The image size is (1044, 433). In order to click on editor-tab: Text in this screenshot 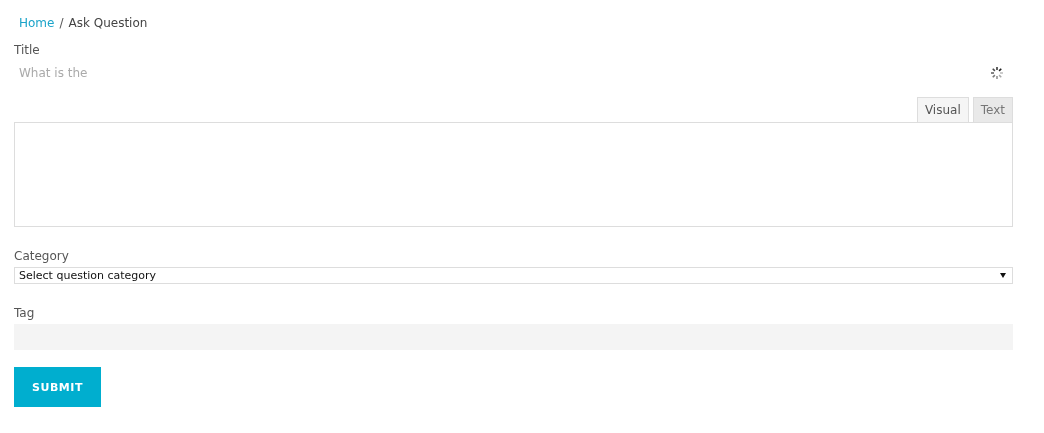, I will do `click(992, 109)`.